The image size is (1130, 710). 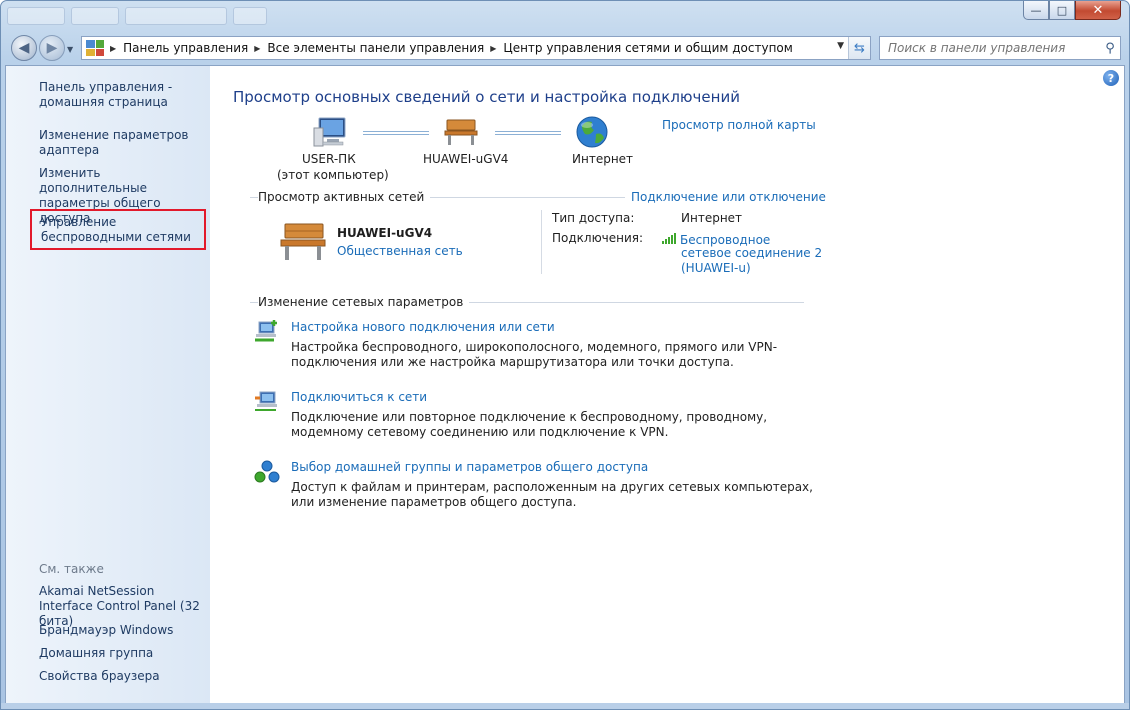 I want to click on sidebar-item-adapter-settings: Изменение параметров адаптера, so click(x=124, y=143).